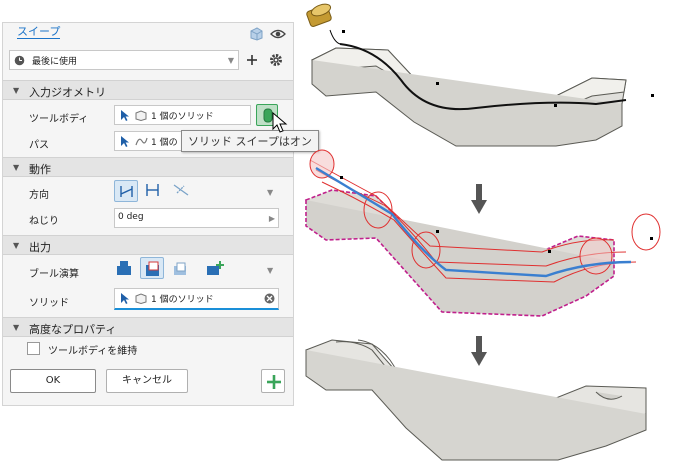 The image size is (687, 466). I want to click on curve-icon, so click(141, 141).